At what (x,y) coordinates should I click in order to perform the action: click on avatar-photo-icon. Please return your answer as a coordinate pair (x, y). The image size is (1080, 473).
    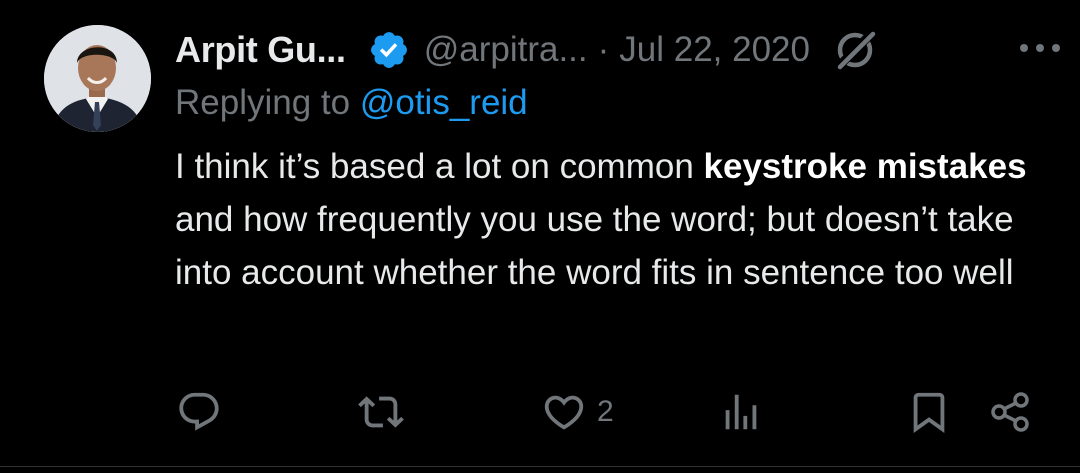
    Looking at the image, I should click on (97, 78).